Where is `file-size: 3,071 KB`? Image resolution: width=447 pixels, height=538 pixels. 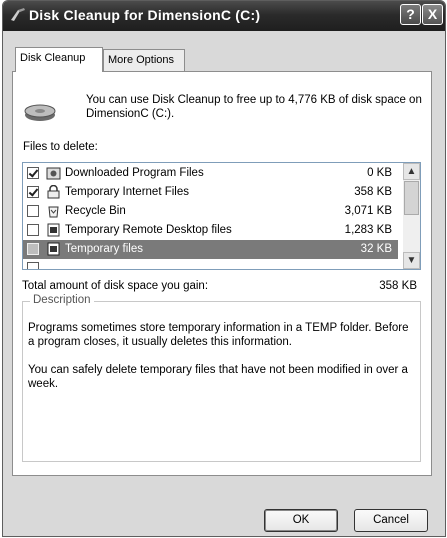
file-size: 3,071 KB is located at coordinates (368, 211).